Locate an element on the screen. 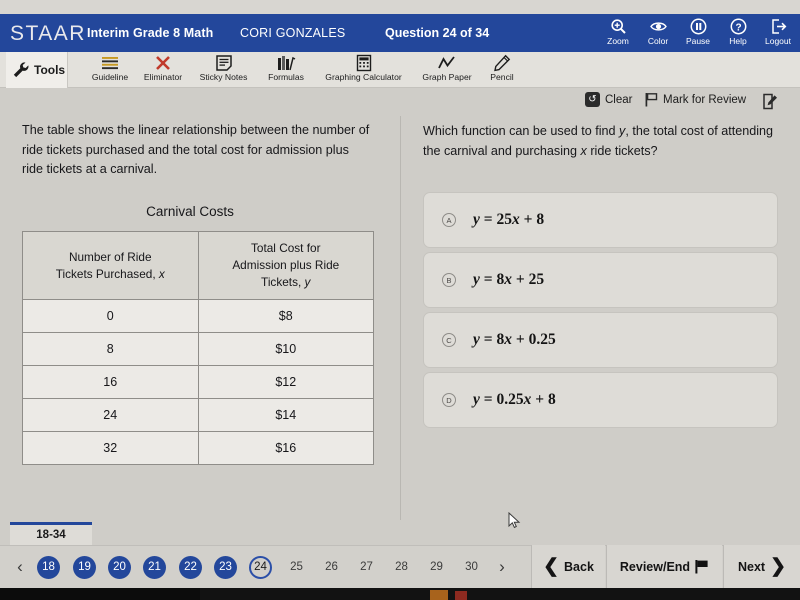 Image resolution: width=800 pixels, height=600 pixels. nav-question-21: 21 is located at coordinates (154, 567).